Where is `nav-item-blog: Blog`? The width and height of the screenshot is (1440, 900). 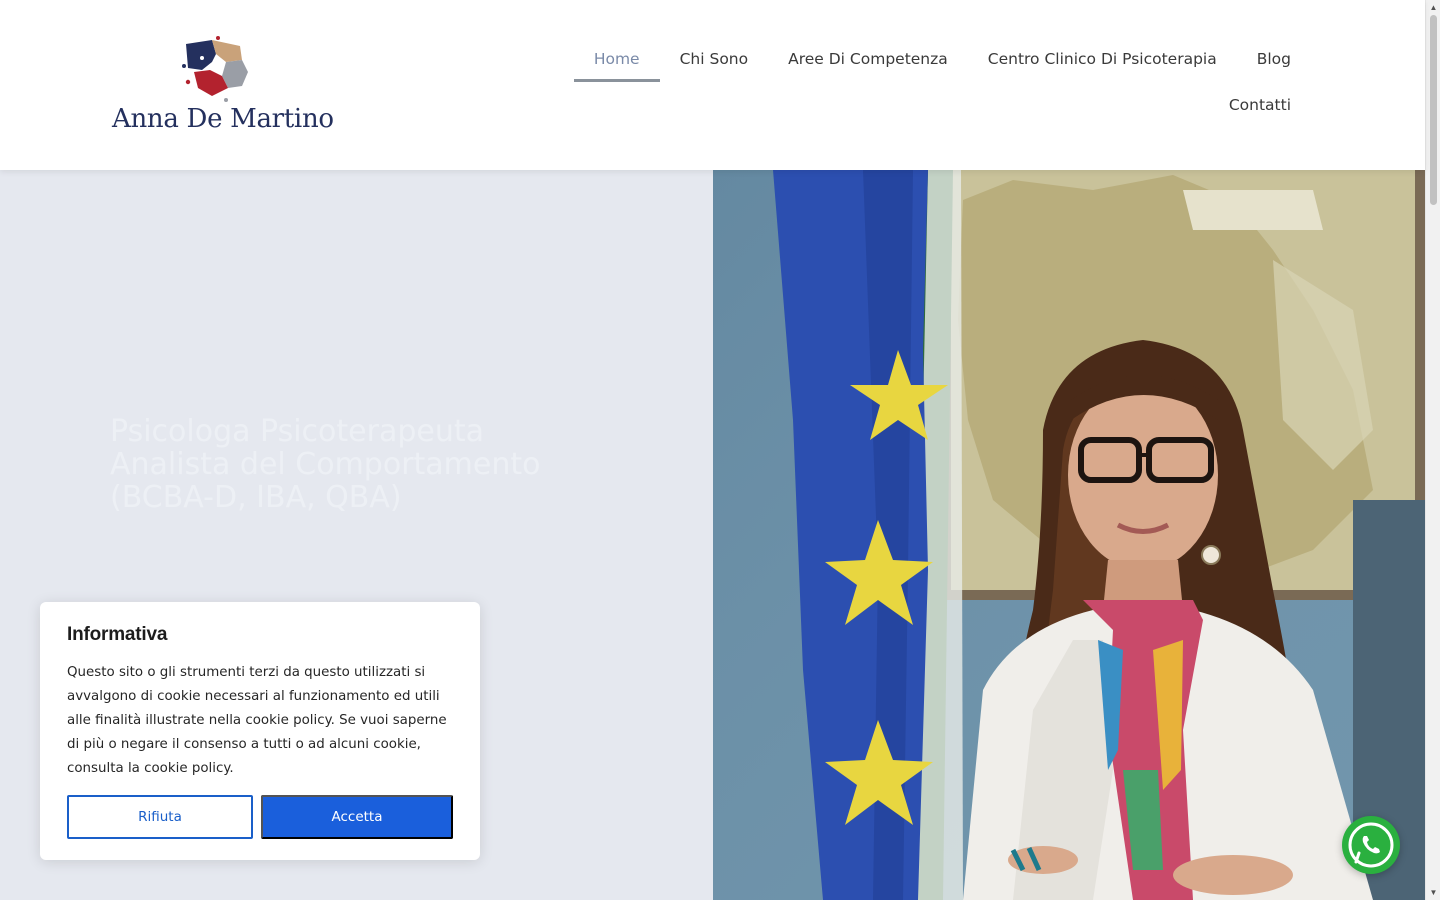 nav-item-blog: Blog is located at coordinates (1264, 60).